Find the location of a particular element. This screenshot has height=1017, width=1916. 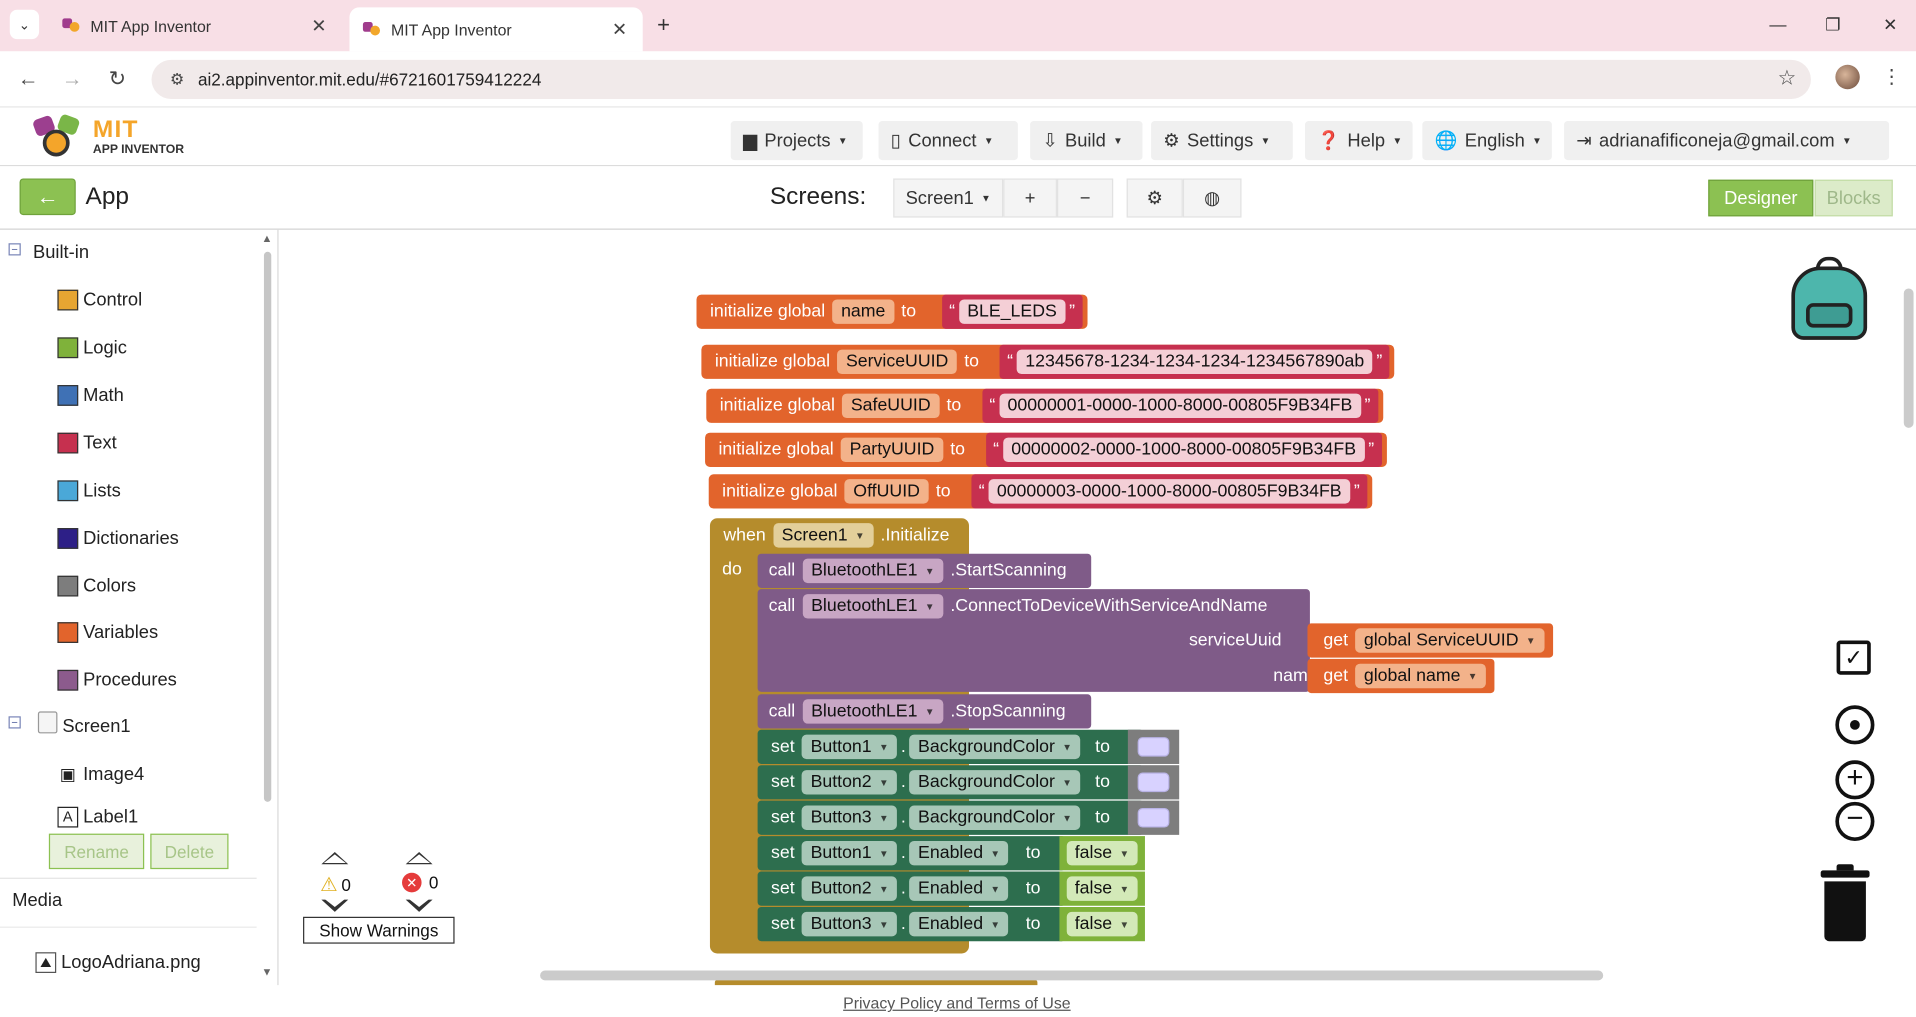

privacy-policy-link: Privacy Policy and Terms of Use is located at coordinates (956, 1003).